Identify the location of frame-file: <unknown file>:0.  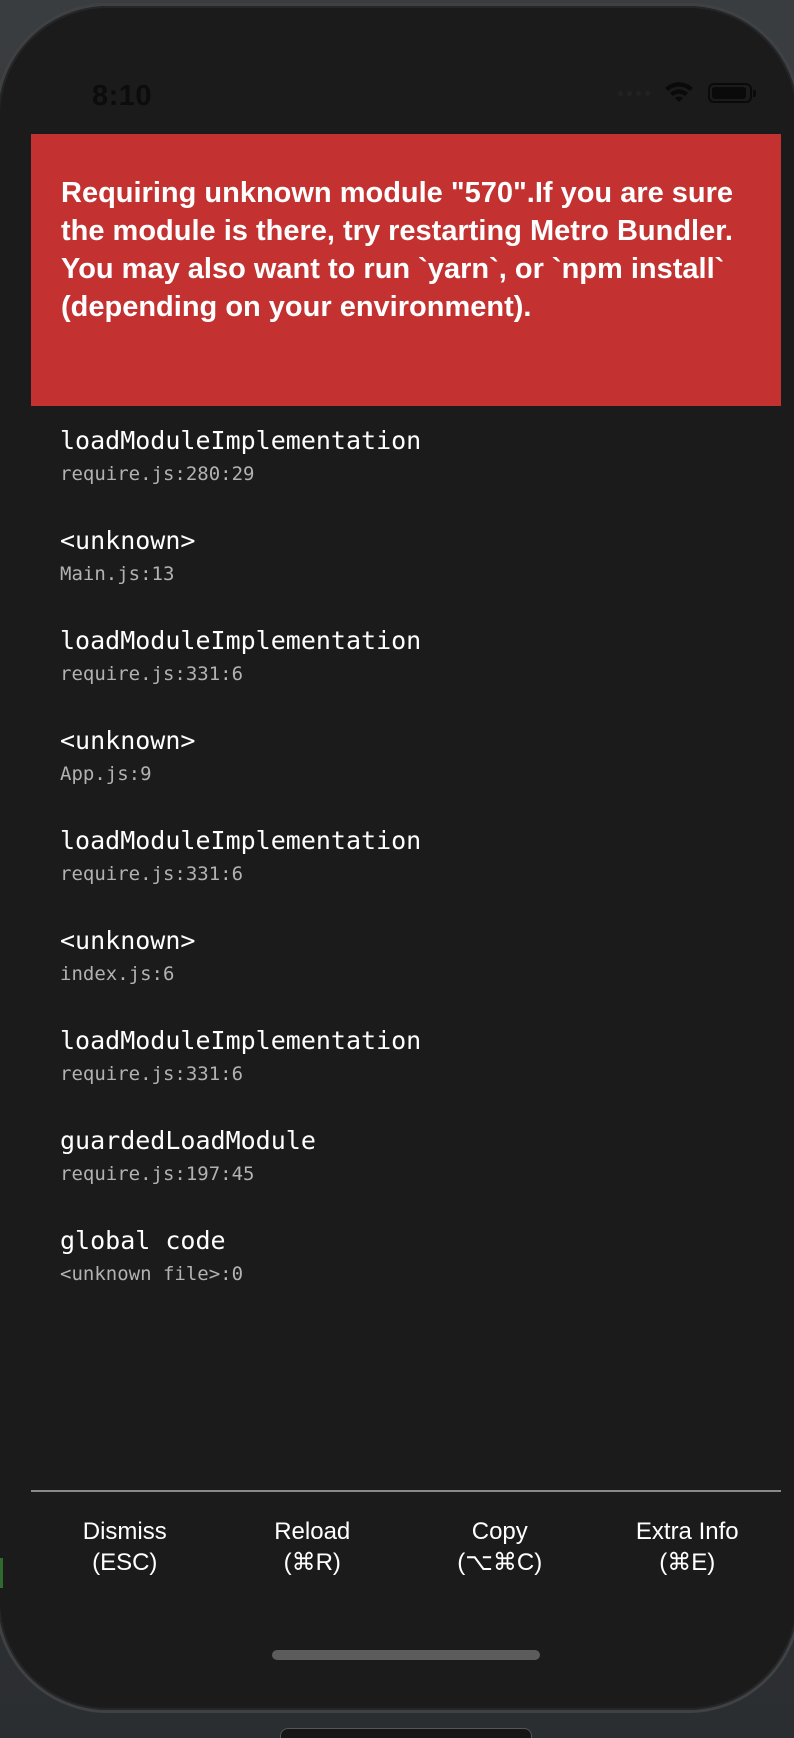
(152, 1274).